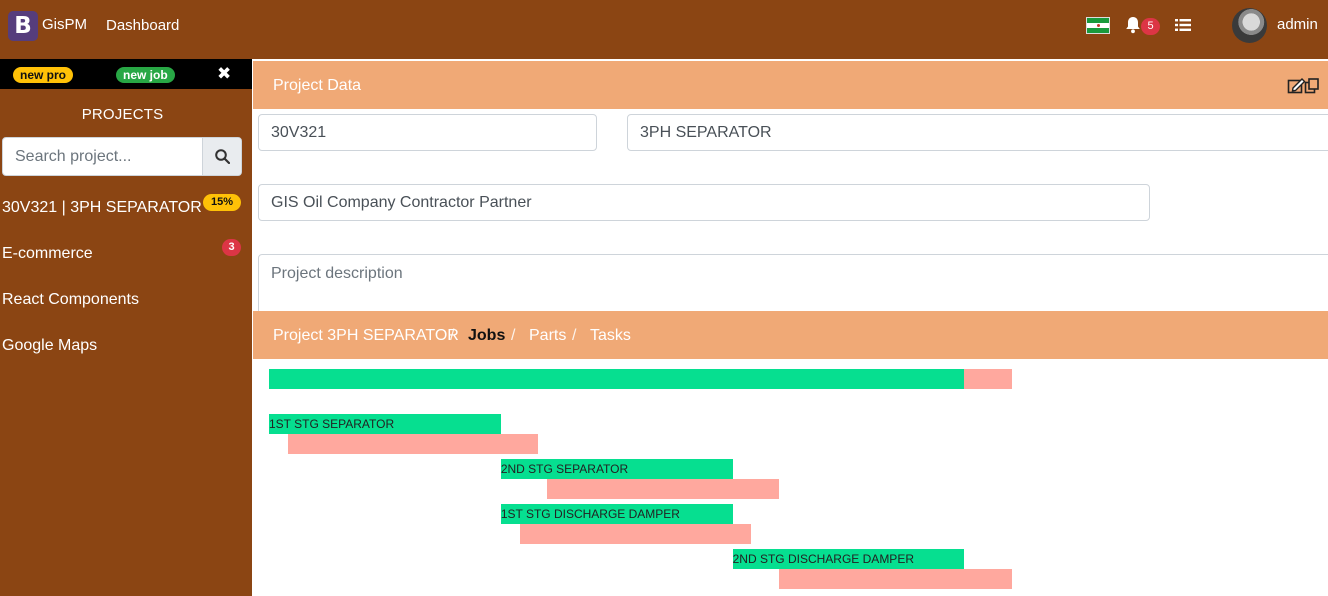 The height and width of the screenshot is (596, 1328). What do you see at coordinates (49, 346) in the screenshot?
I see `sidebar-item-google-maps: Google Maps` at bounding box center [49, 346].